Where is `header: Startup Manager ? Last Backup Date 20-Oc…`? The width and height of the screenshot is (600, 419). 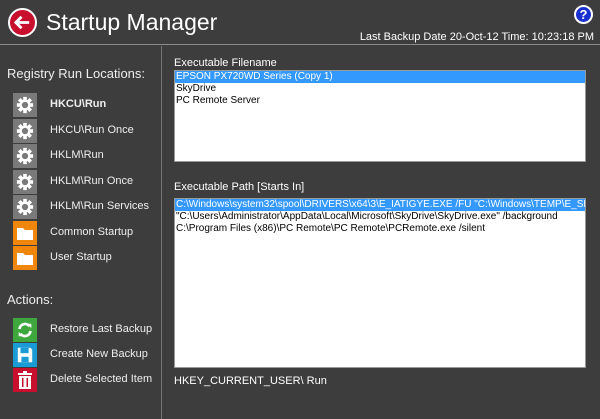
header: Startup Manager ? Last Backup Date 20-Oc… is located at coordinates (300, 22).